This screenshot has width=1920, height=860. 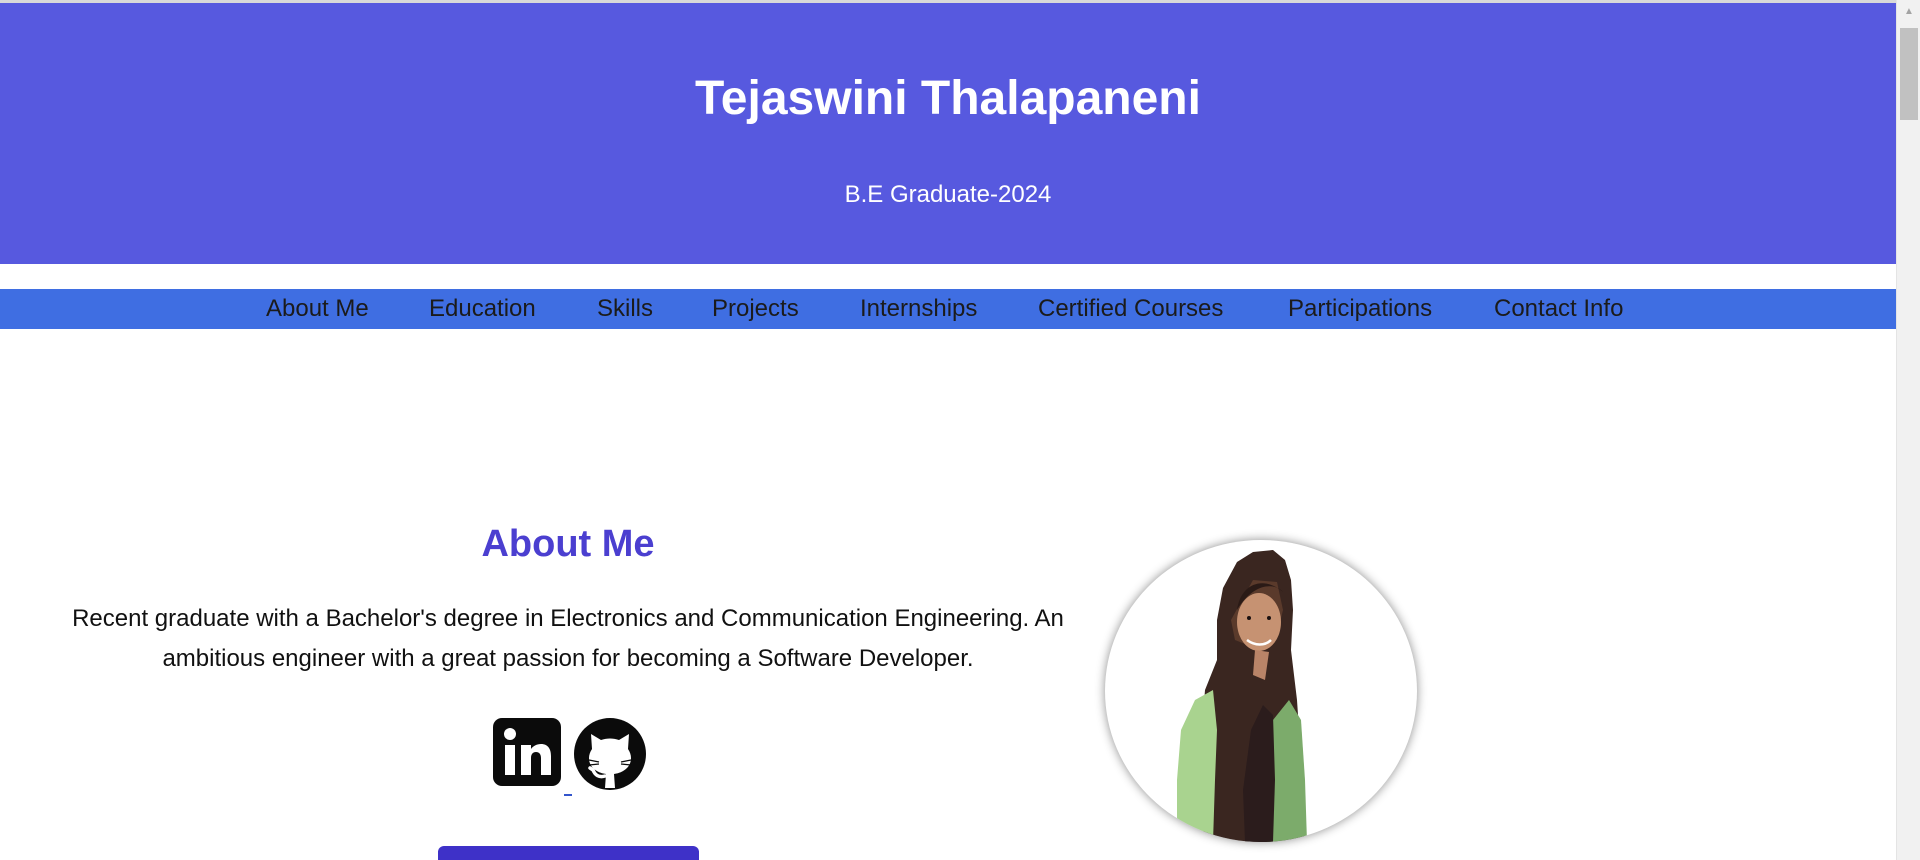 What do you see at coordinates (1130, 309) in the screenshot?
I see `nav-certified-courses: Certified Courses` at bounding box center [1130, 309].